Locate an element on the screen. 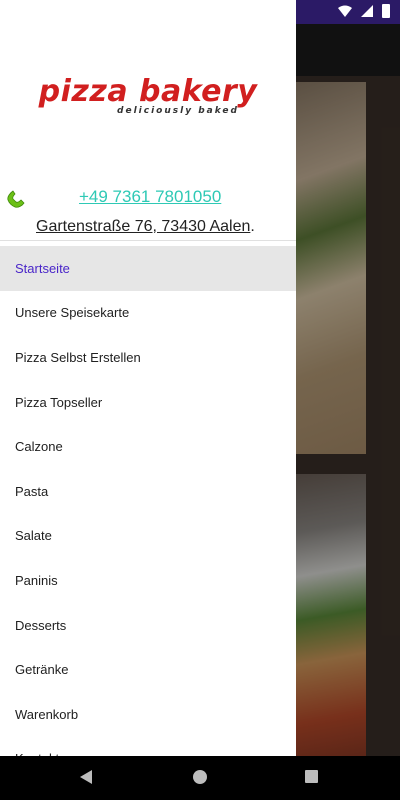 This screenshot has width=400, height=800. menu-item-warenkorb: Warenkorb is located at coordinates (148, 714).